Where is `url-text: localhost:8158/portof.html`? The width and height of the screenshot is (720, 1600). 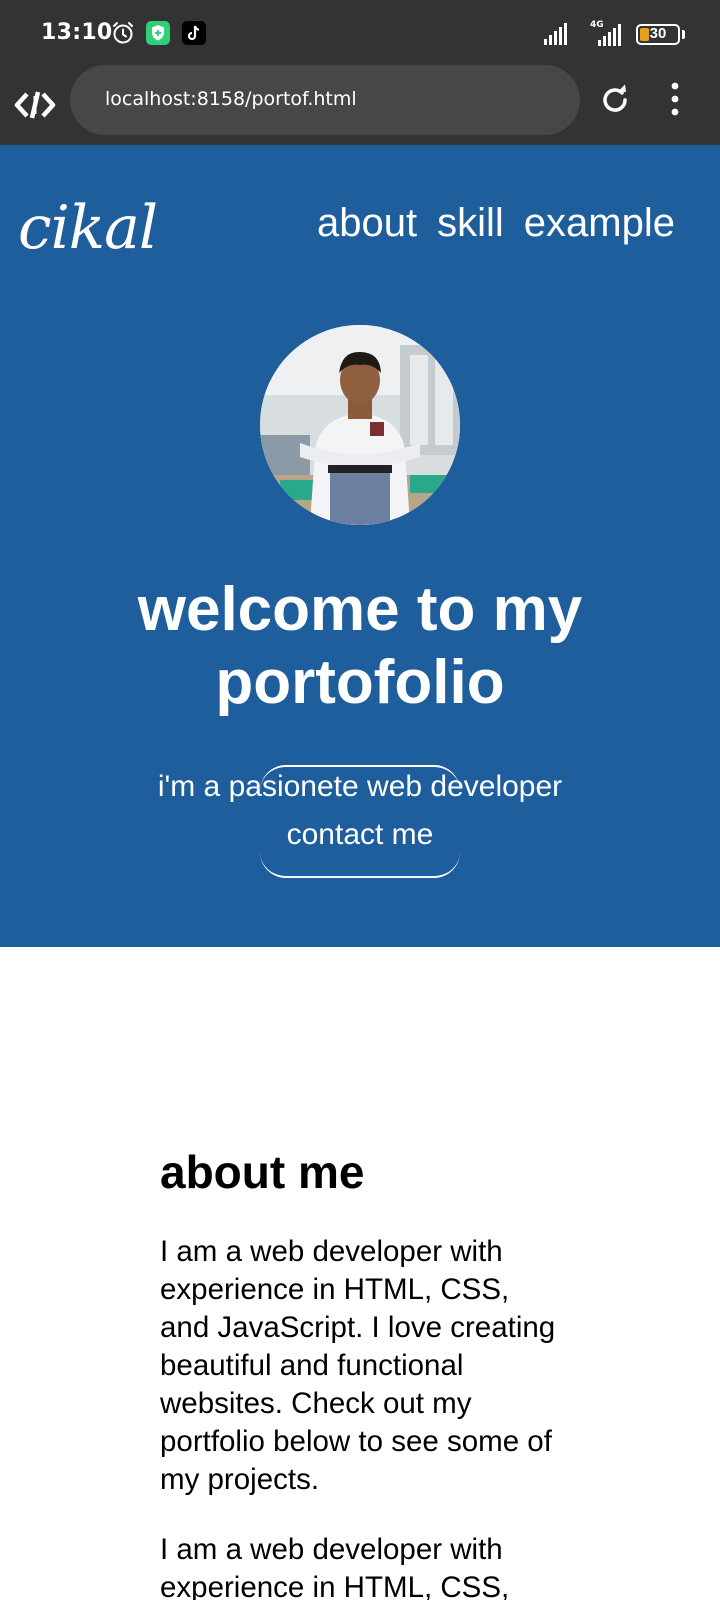 url-text: localhost:8158/portof.html is located at coordinates (231, 99).